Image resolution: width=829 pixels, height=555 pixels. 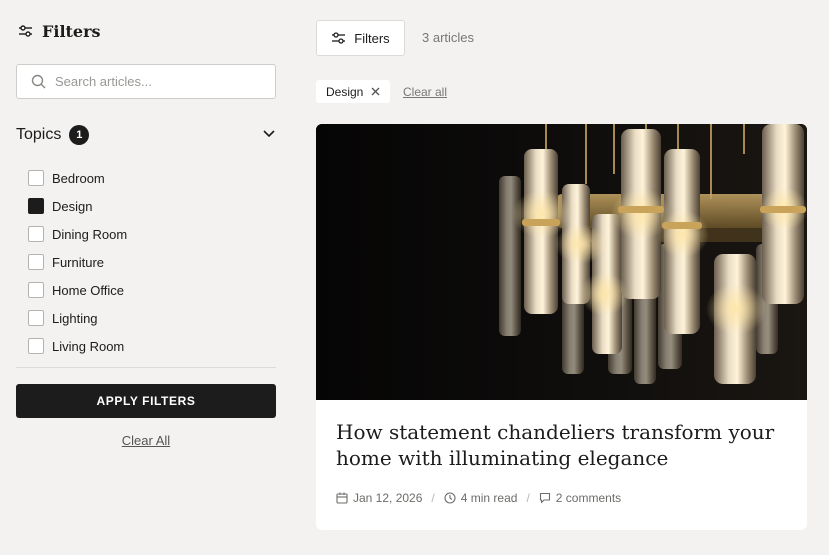 I want to click on active-filter-chip: Design, so click(x=353, y=91).